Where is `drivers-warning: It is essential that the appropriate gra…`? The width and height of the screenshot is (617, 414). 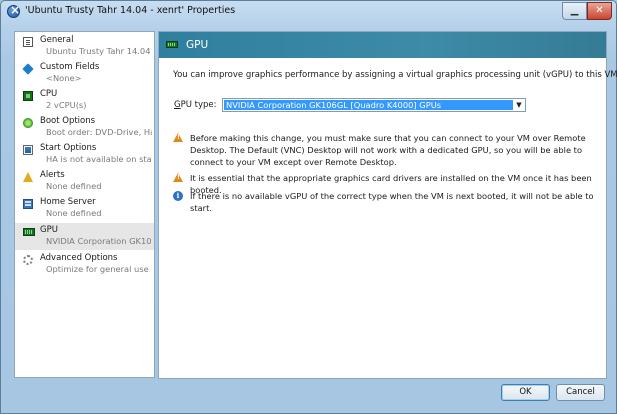
drivers-warning: It is essential that the appropriate gra… is located at coordinates (383, 183).